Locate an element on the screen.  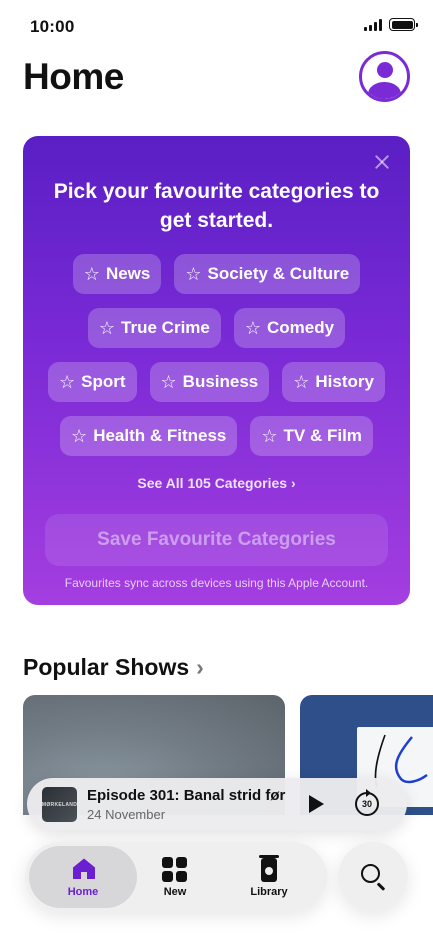
chip-row: ☆ True Crime ☆ Comedy is located at coordinates (216, 328).